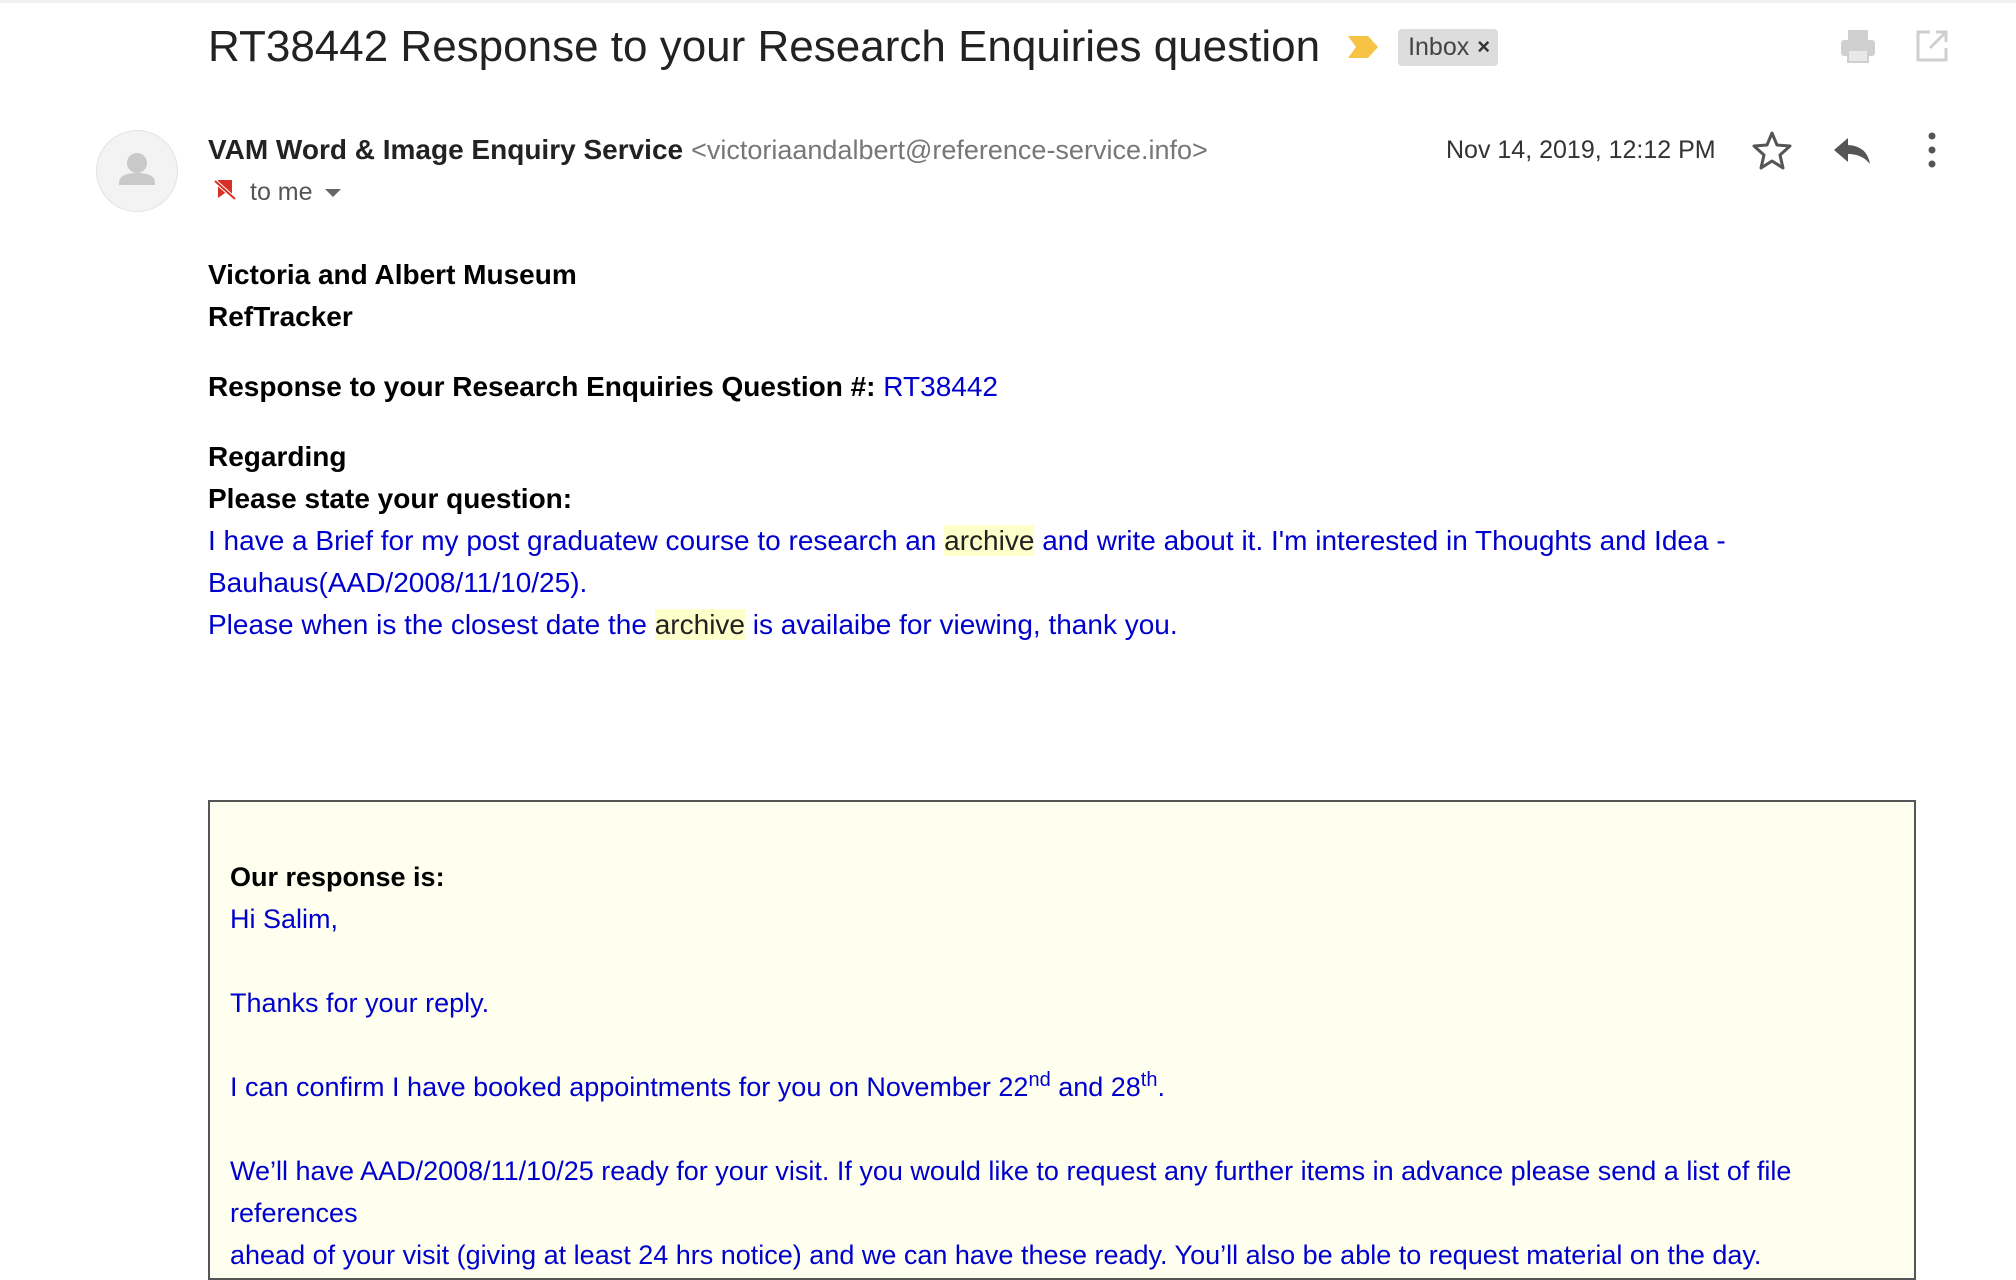 This screenshot has height=1280, width=2016. Describe the element at coordinates (1149, 1080) in the screenshot. I see `ordinal-suffix: th` at that location.